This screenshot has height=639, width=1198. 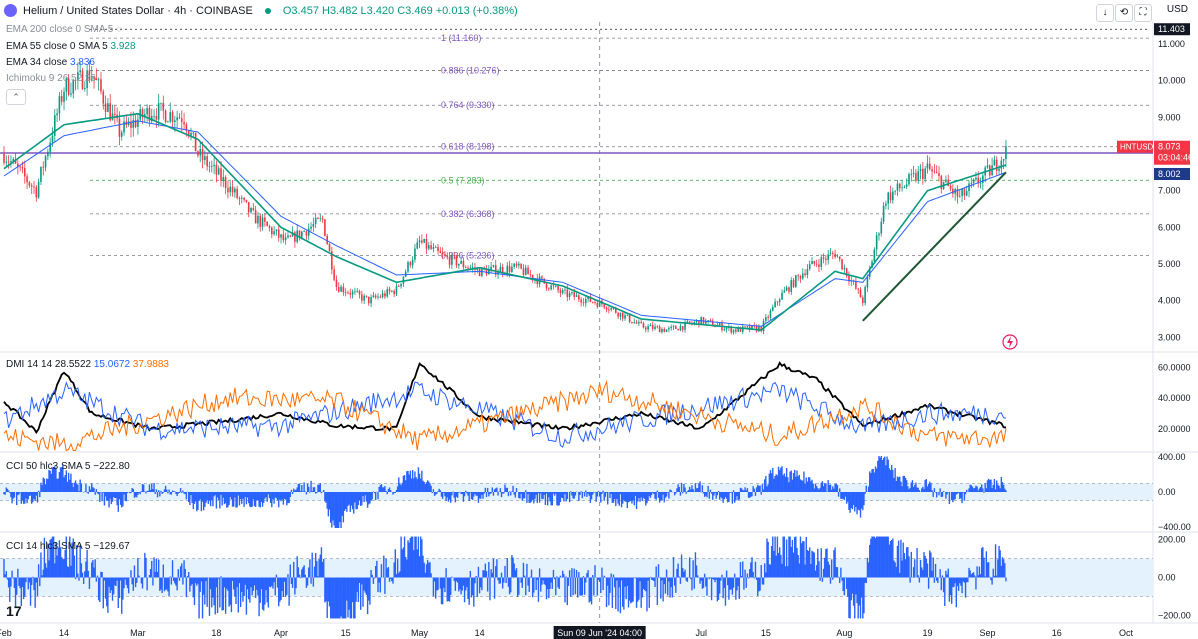 I want to click on fib-level-label: 0.382 (6.368), so click(x=468, y=214).